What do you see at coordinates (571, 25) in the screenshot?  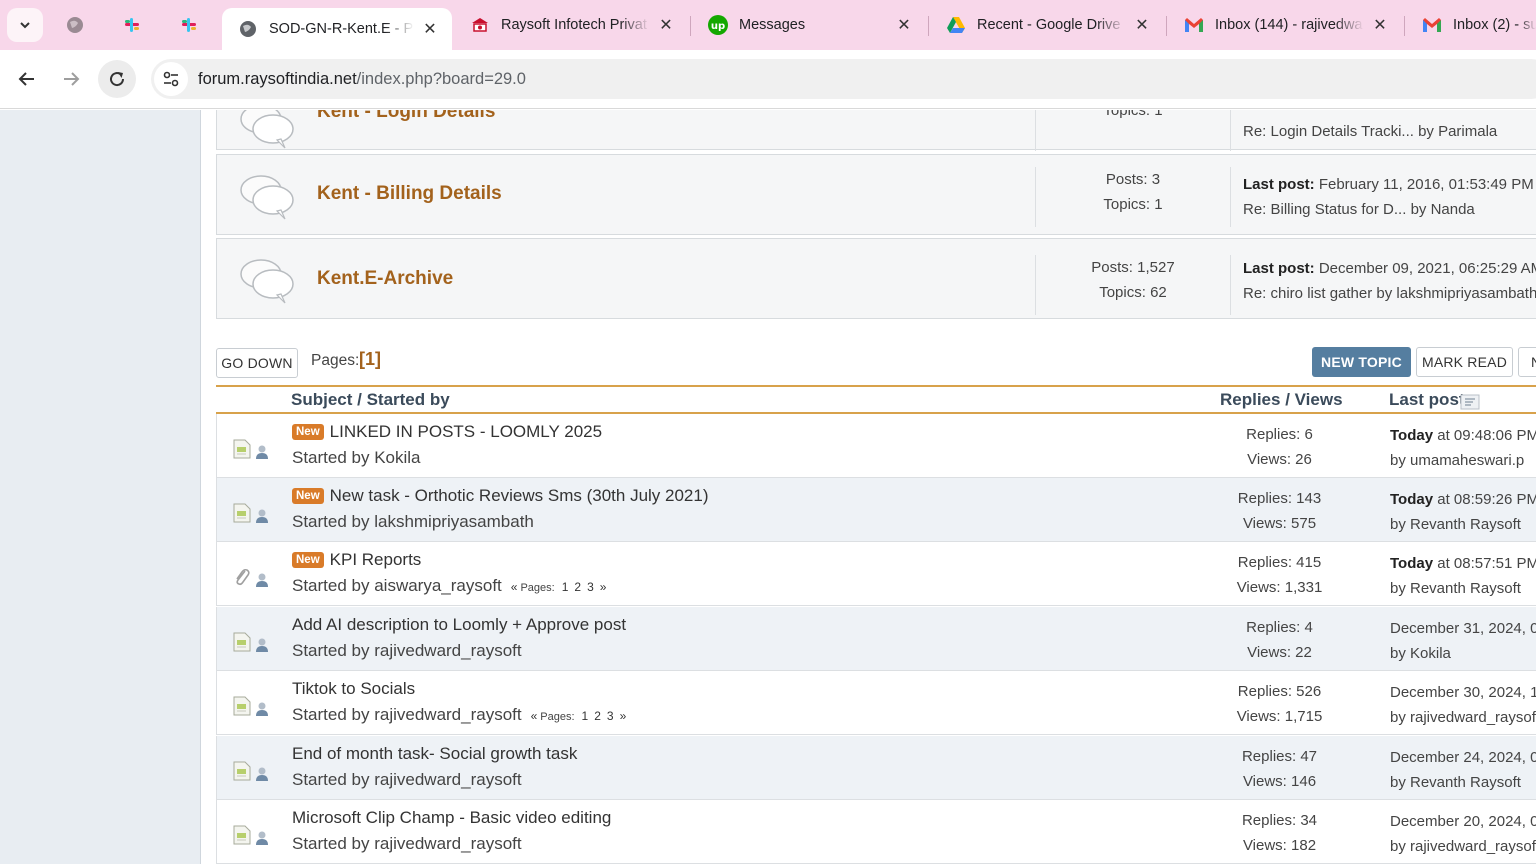 I see `tab-raysoft: Raysoft Infotech Privat ✕` at bounding box center [571, 25].